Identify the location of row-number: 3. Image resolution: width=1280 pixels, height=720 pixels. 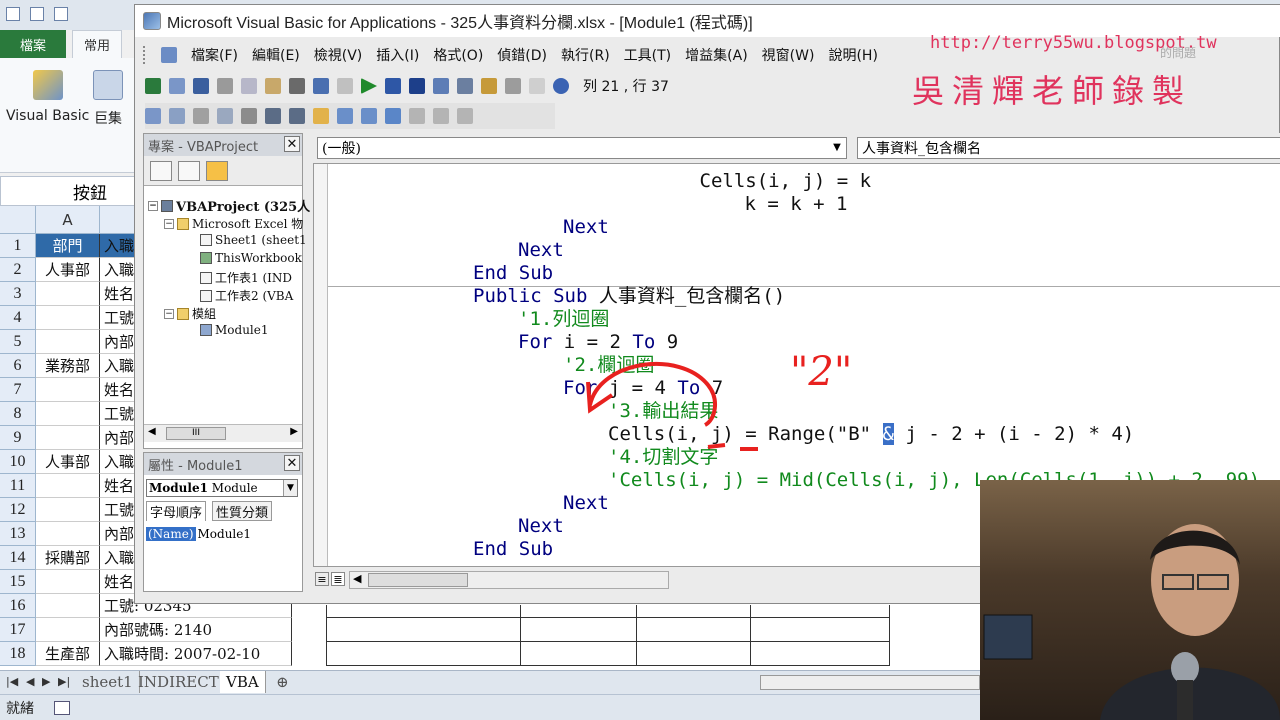
(18, 294).